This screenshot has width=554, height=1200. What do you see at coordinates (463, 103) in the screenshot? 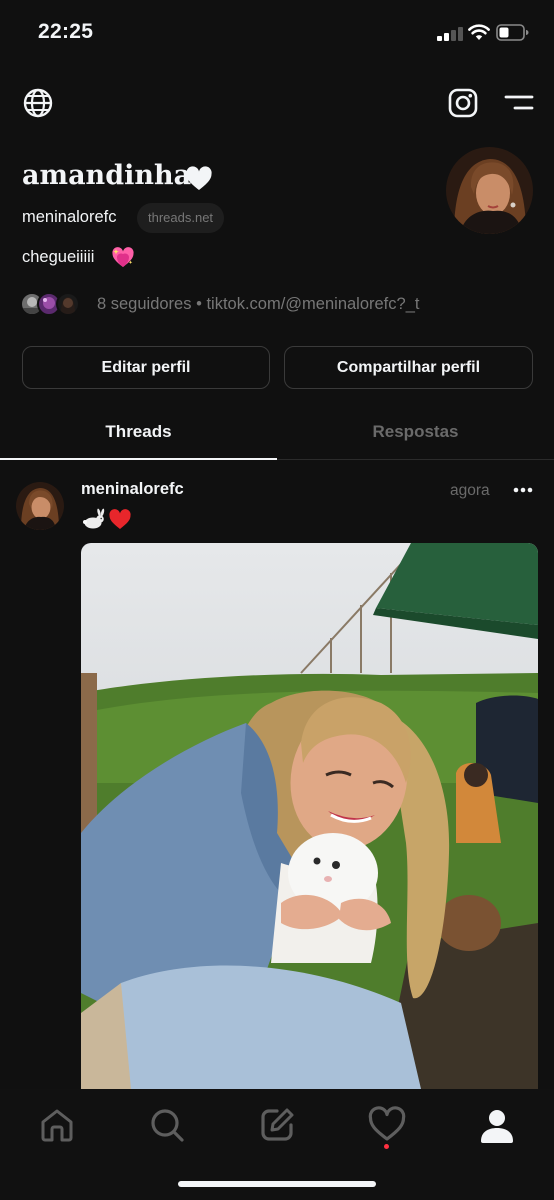
I see `instagram-icon` at bounding box center [463, 103].